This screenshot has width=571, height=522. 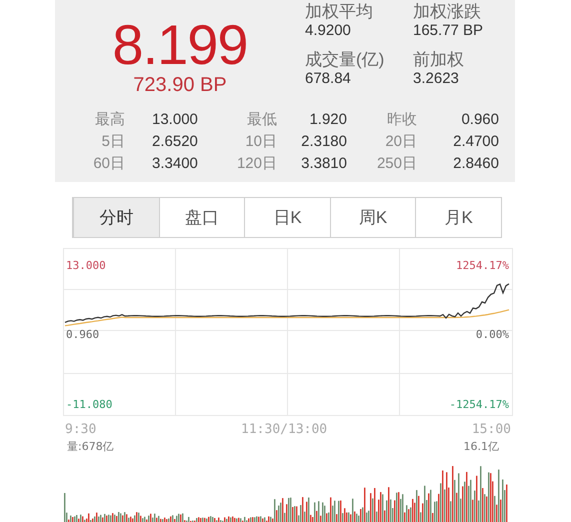 I want to click on axis-label: 0.00%, so click(x=492, y=334).